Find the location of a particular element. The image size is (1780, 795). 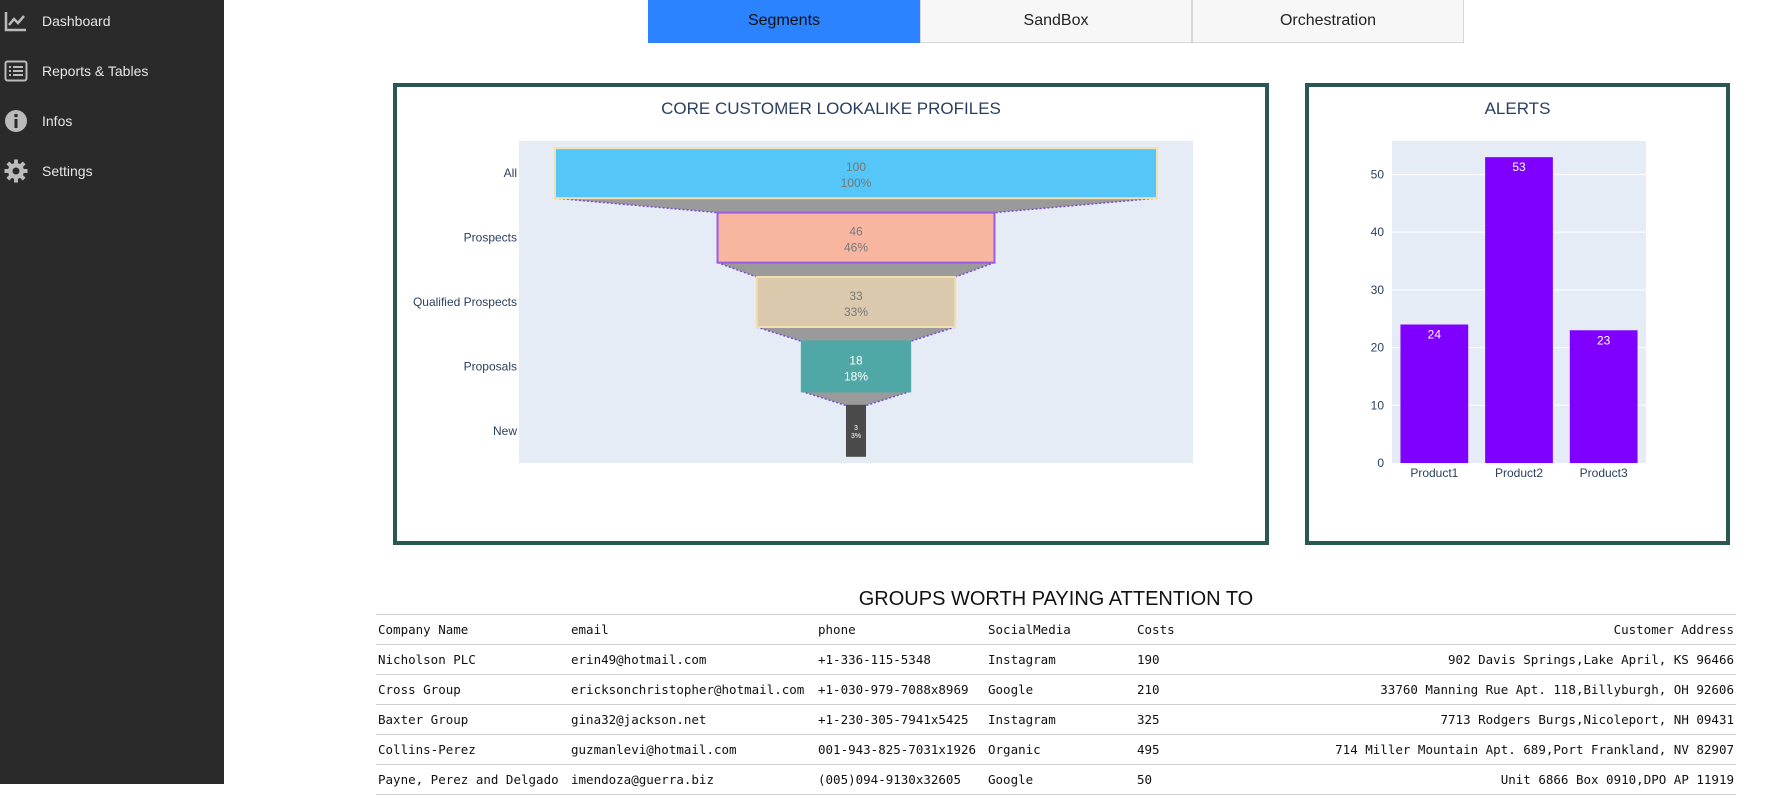

funnel-percent-label: 46% is located at coordinates (856, 248).